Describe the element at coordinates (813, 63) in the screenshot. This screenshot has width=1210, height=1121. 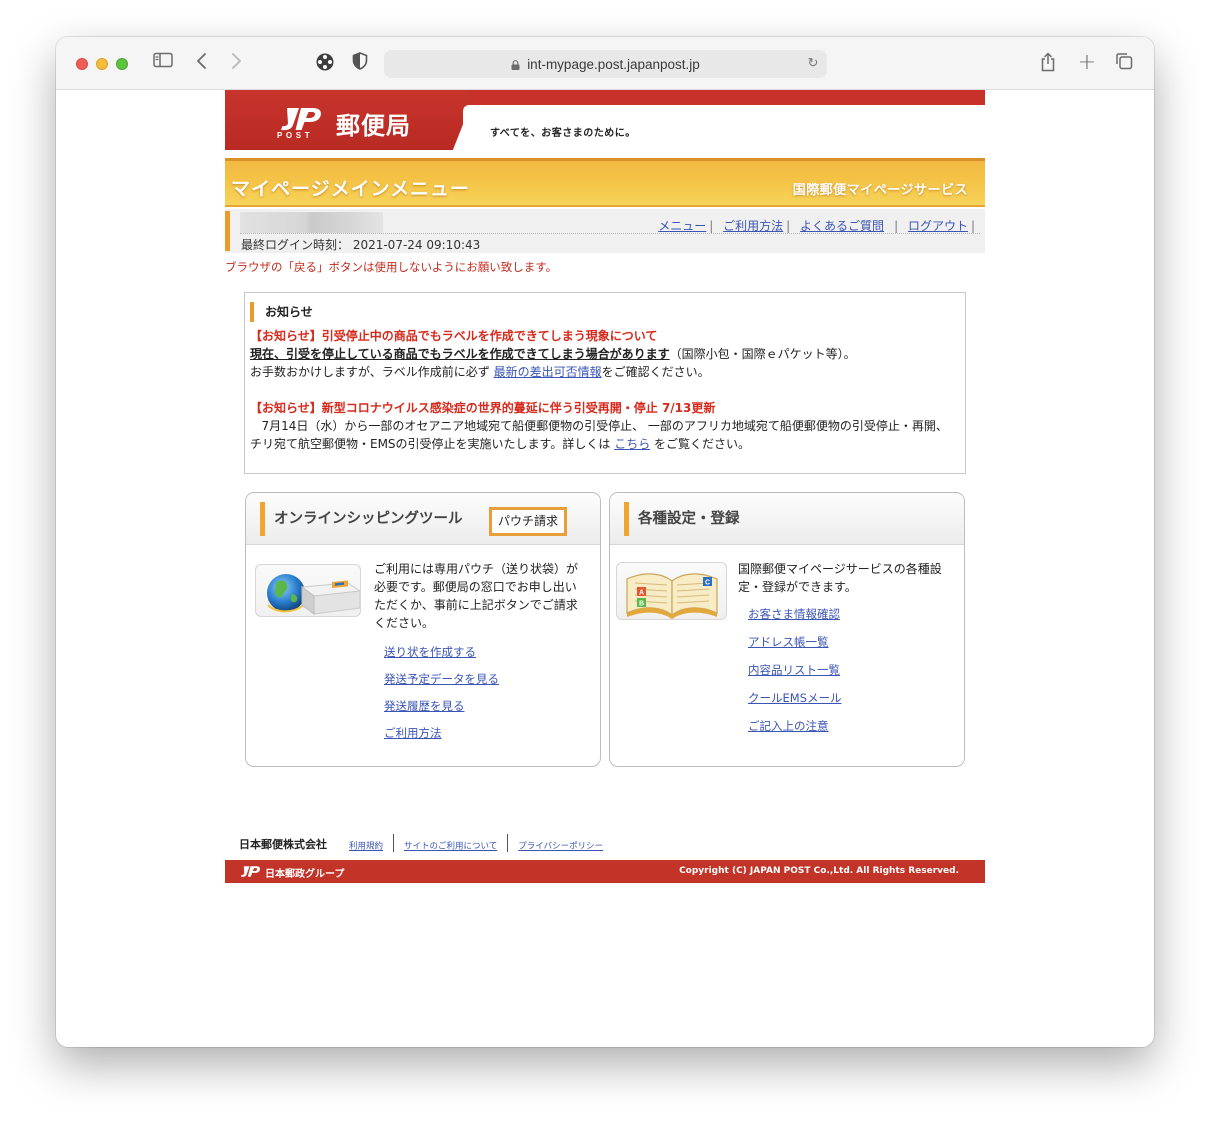
I see `reload-icon: ↻` at that location.